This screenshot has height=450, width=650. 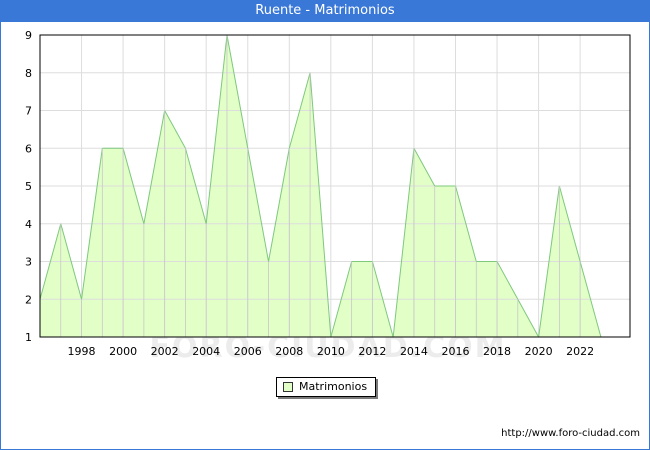 What do you see at coordinates (289, 351) in the screenshot?
I see `x-tick-label: 2008` at bounding box center [289, 351].